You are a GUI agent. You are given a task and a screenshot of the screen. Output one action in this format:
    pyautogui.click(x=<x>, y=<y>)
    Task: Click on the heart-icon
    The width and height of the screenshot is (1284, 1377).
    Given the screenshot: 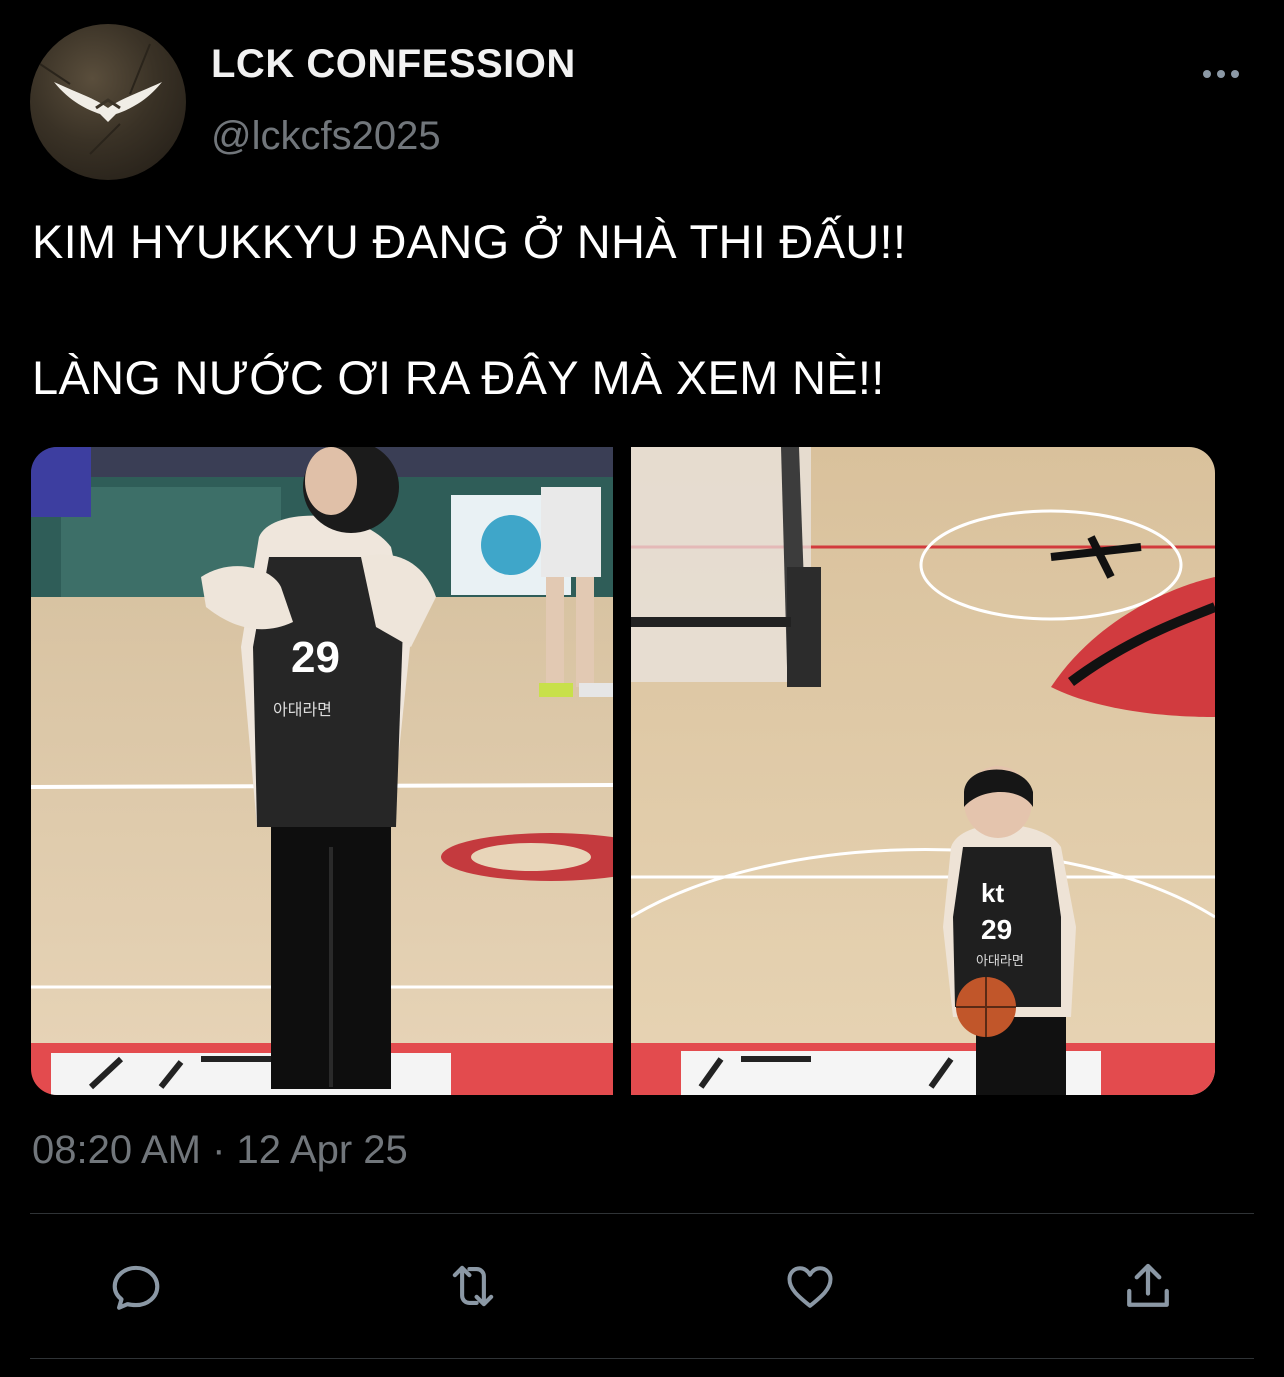 What is the action you would take?
    pyautogui.click(x=810, y=1287)
    